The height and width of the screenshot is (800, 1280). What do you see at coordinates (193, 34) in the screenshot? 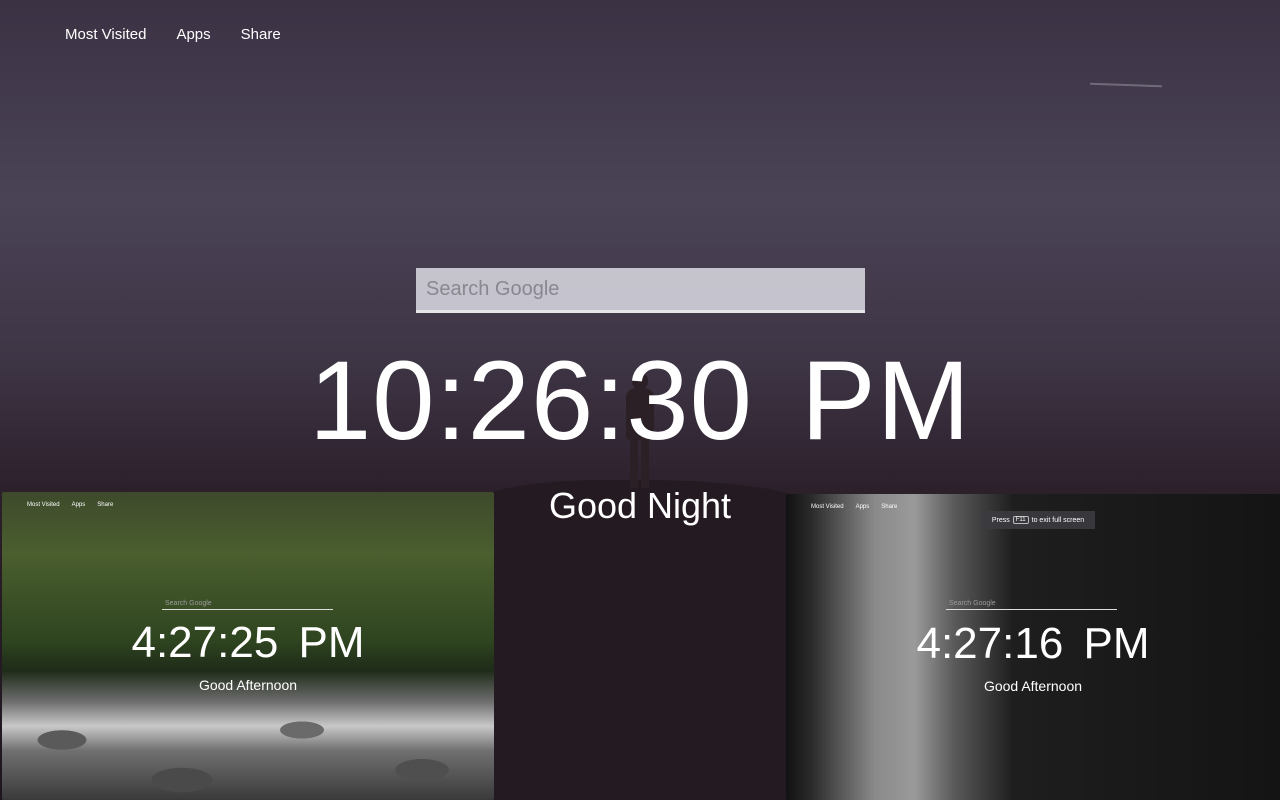
I see `nav-apps: Apps` at bounding box center [193, 34].